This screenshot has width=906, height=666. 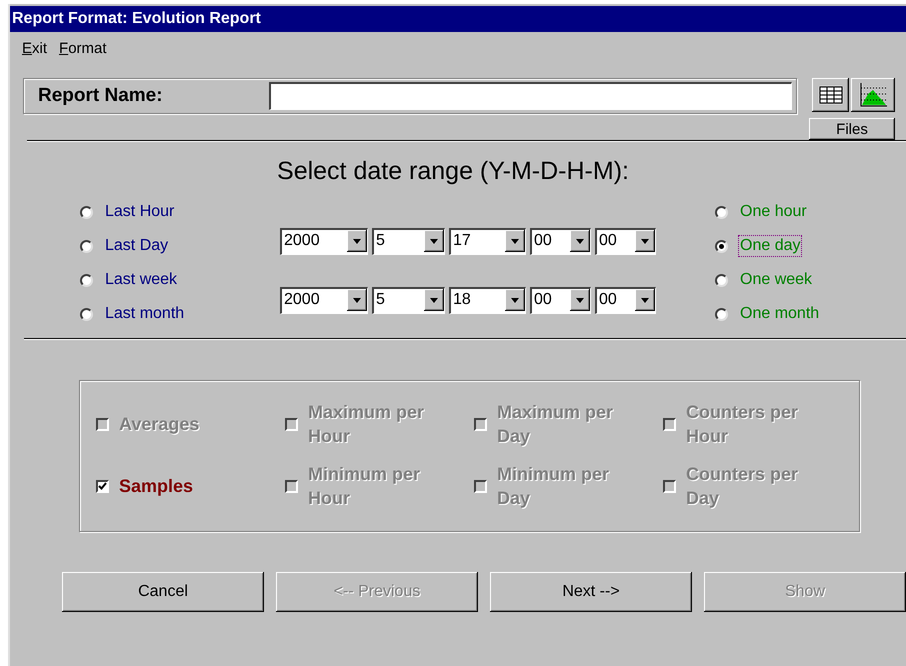 What do you see at coordinates (141, 280) in the screenshot?
I see `radio-label: Last week` at bounding box center [141, 280].